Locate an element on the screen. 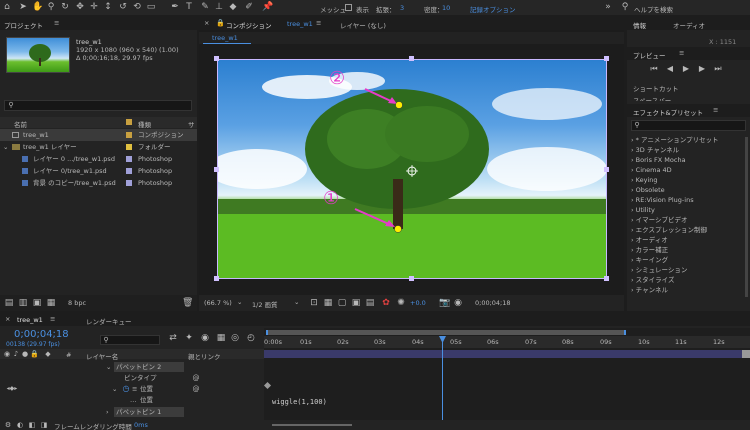 The height and width of the screenshot is (430, 750). layer-row: › パペットピン 1 is located at coordinates (132, 412).